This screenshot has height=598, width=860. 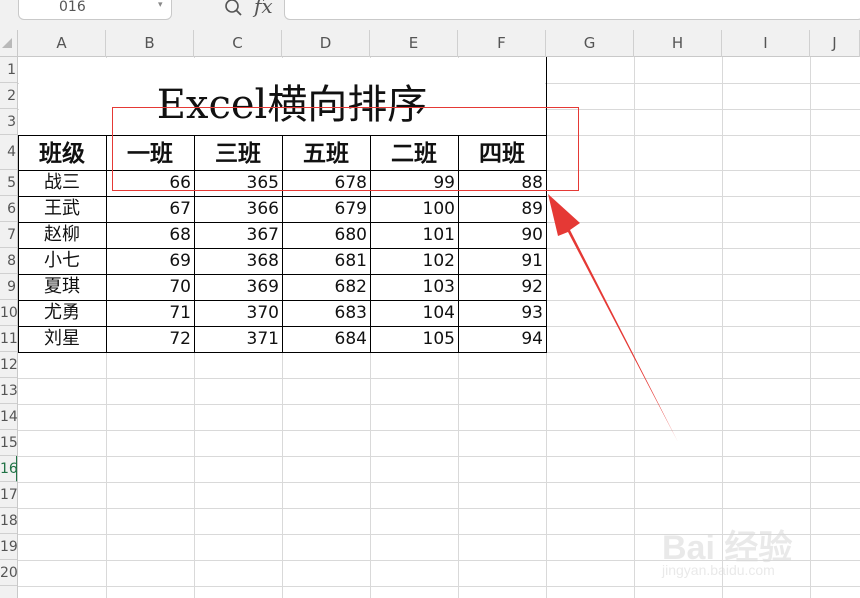 I want to click on row-header-2: 2, so click(x=8, y=96).